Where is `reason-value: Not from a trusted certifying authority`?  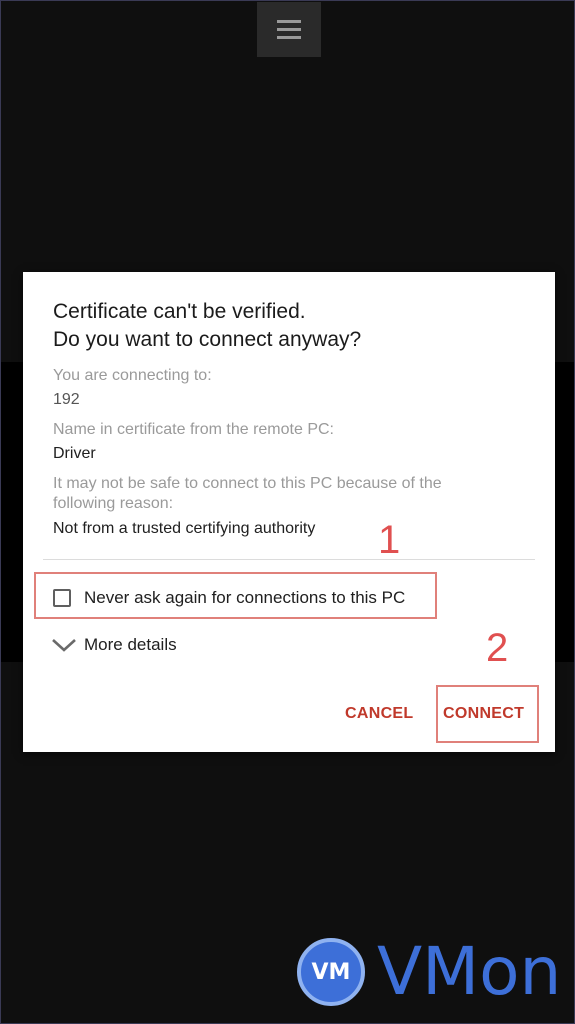
reason-value: Not from a trusted certifying authority is located at coordinates (184, 528).